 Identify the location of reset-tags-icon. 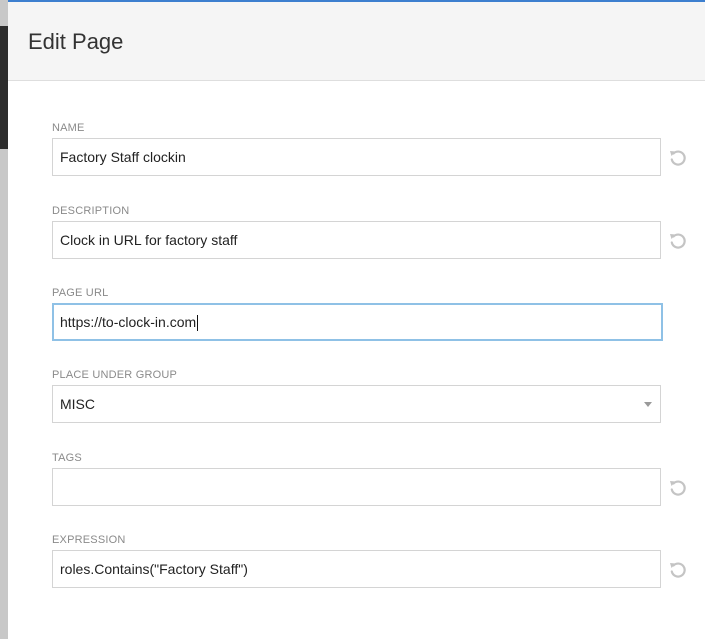
(678, 488).